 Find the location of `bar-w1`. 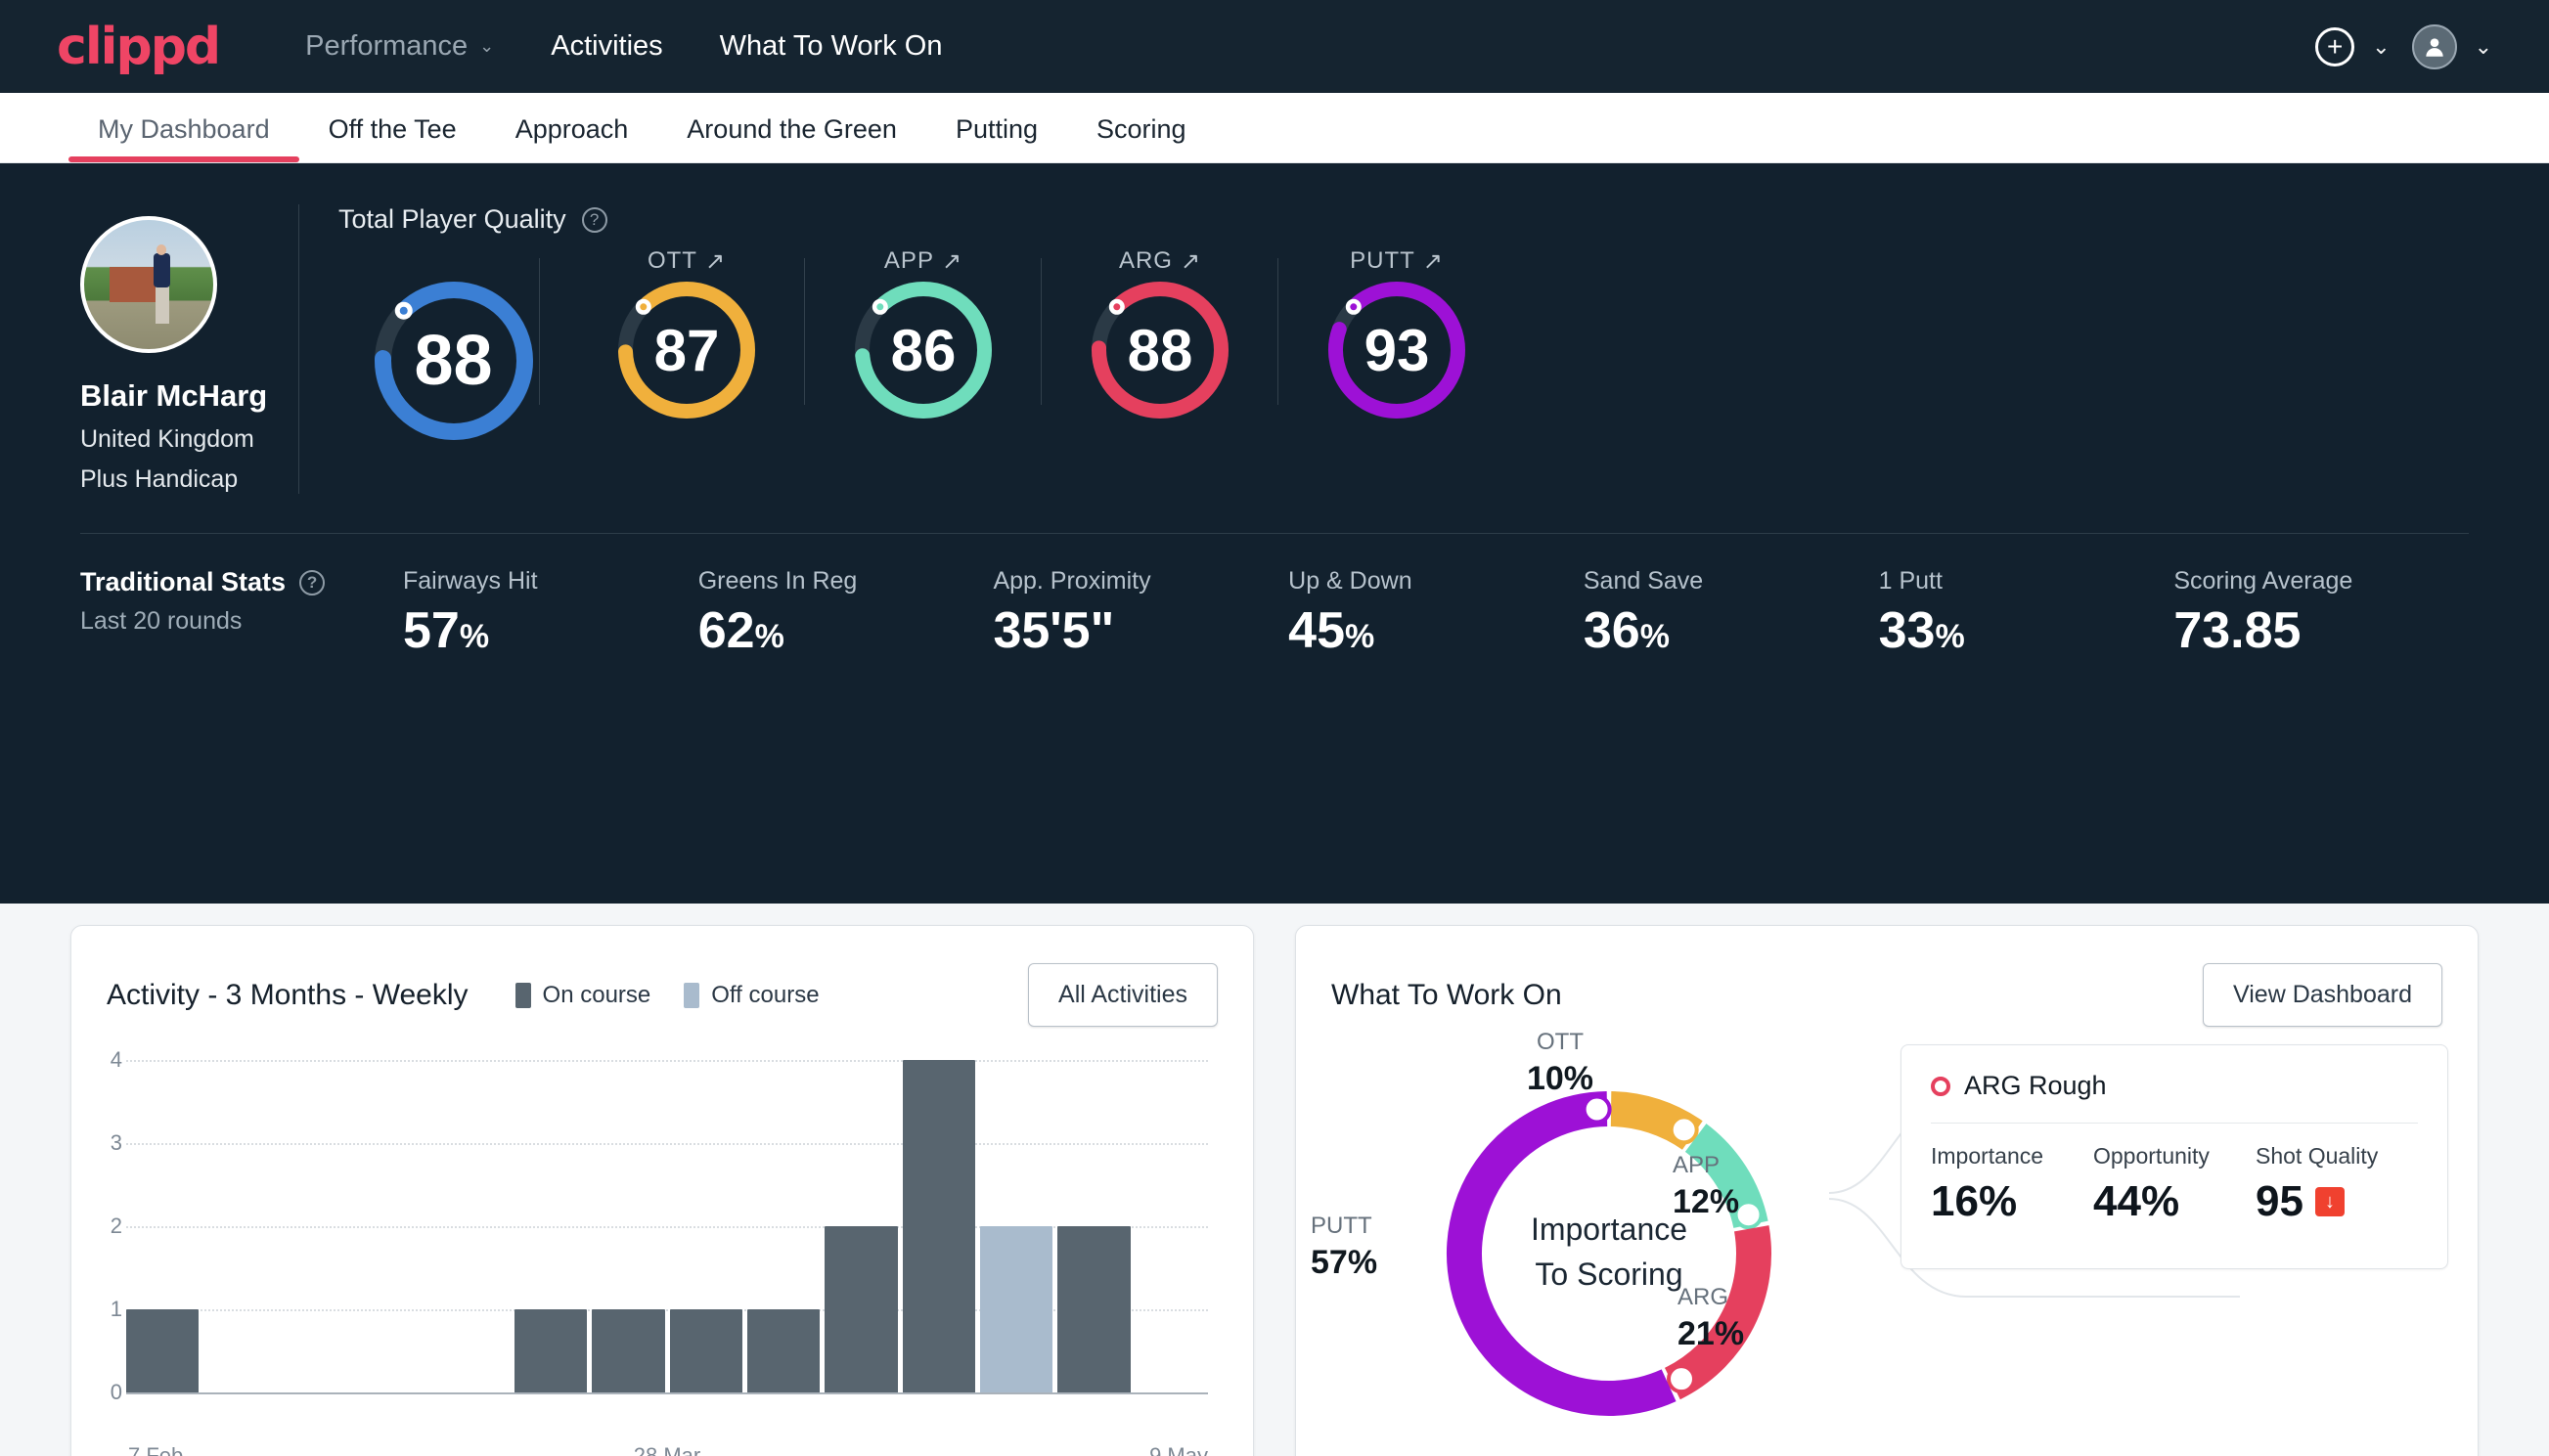

bar-w1 is located at coordinates (163, 1350).